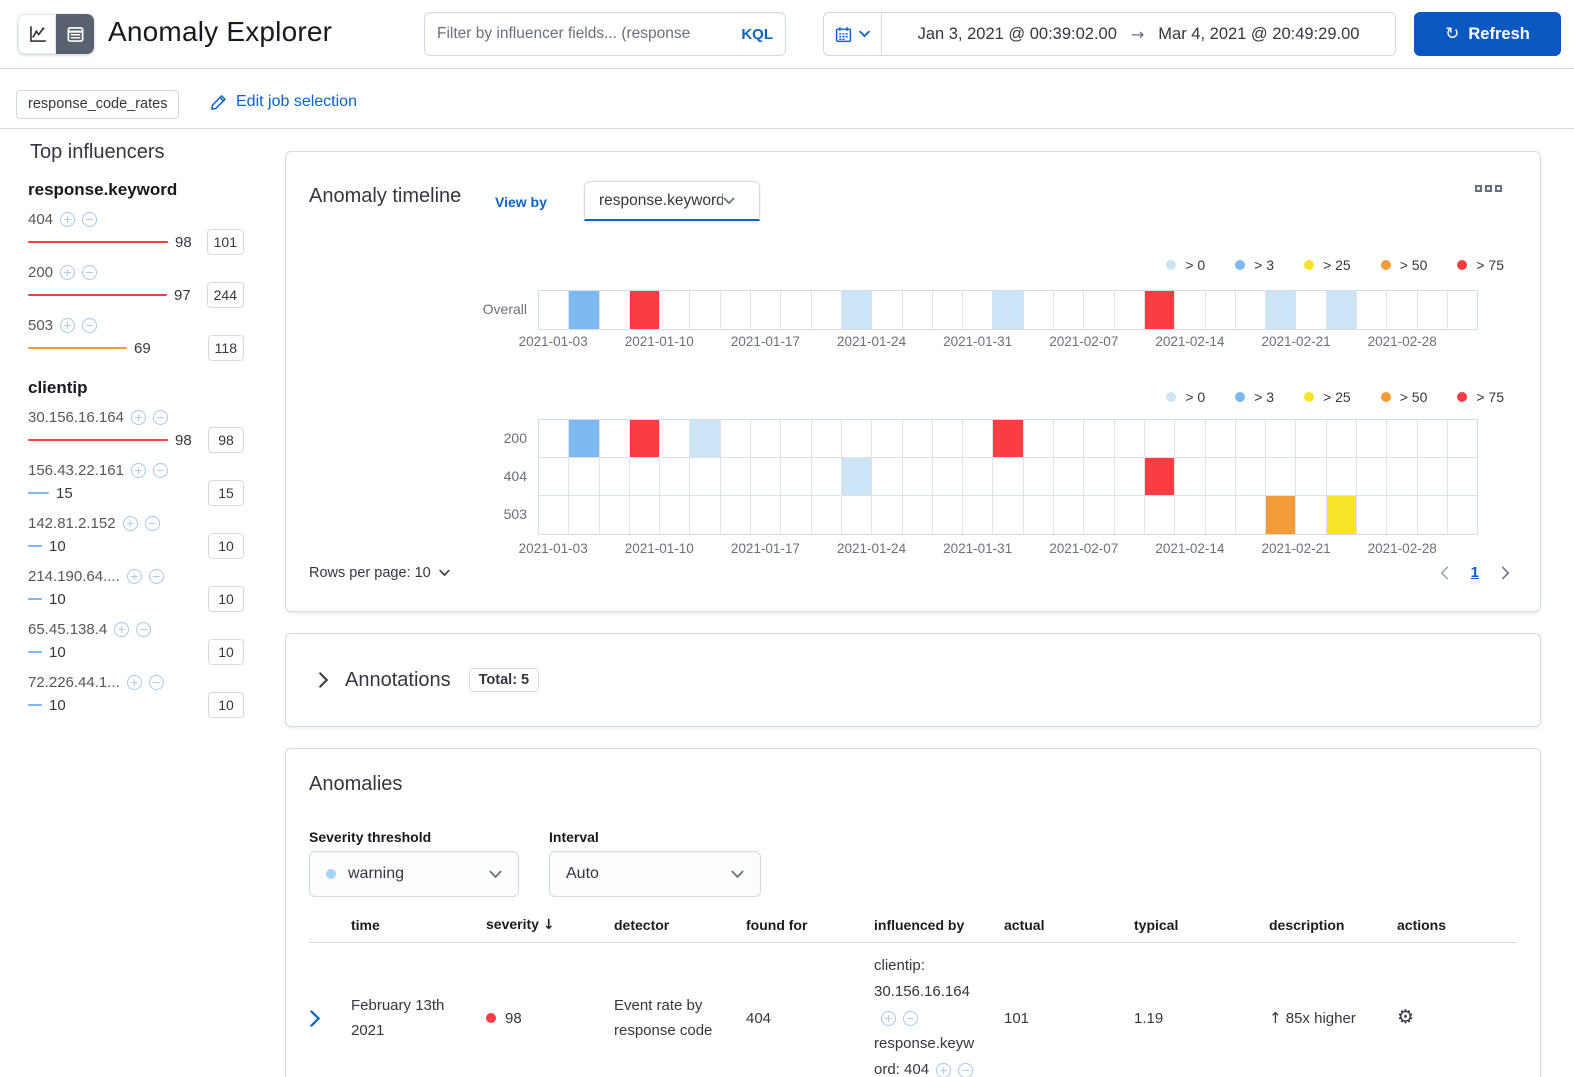  I want to click on page-number: 1, so click(1475, 572).